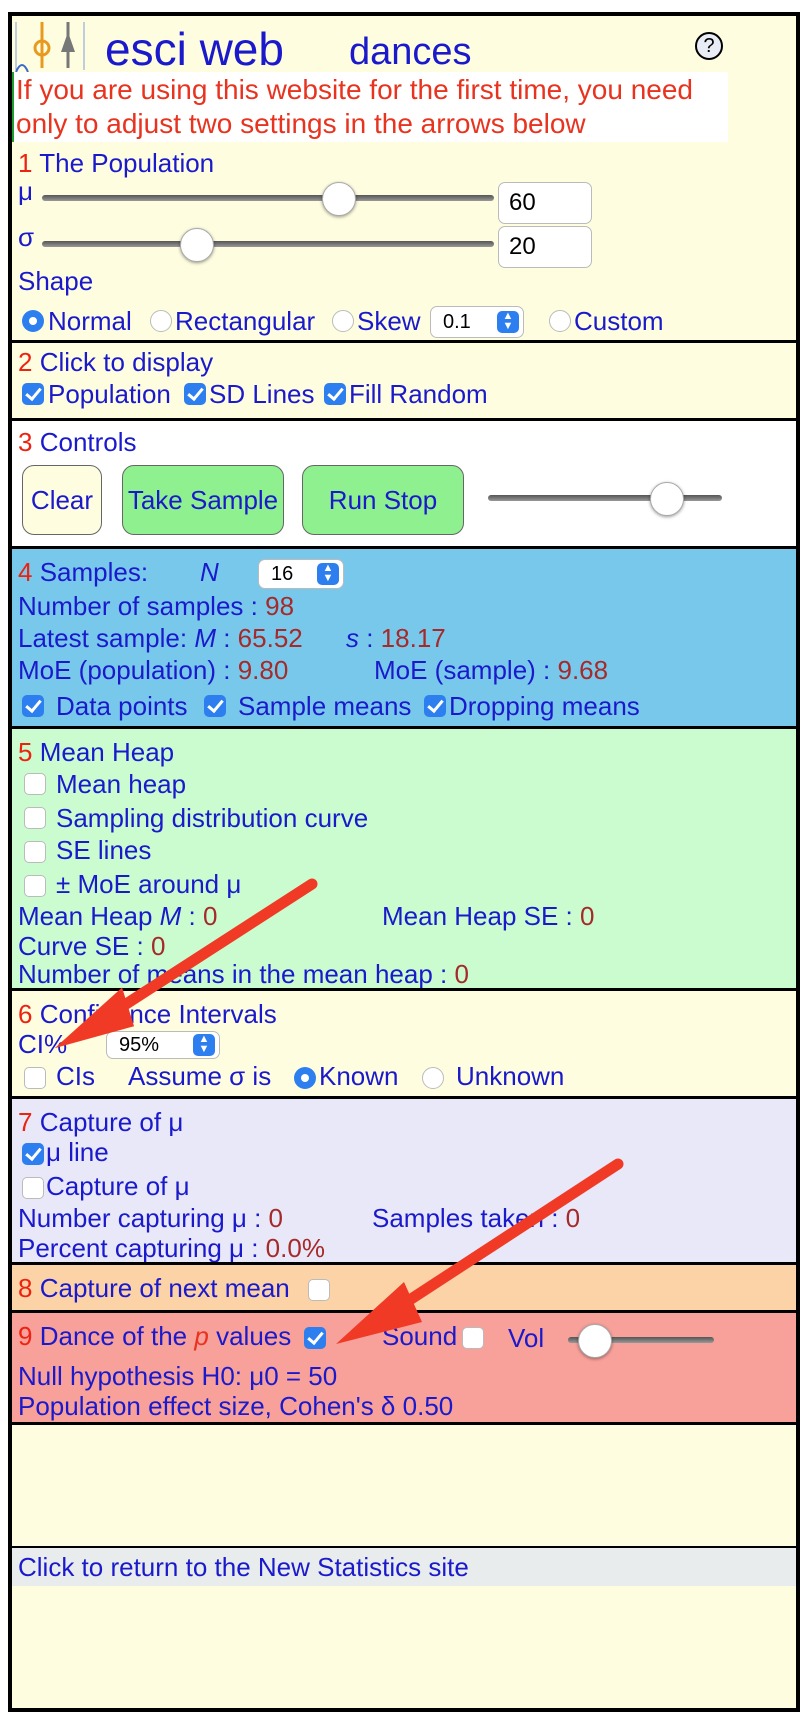 The width and height of the screenshot is (808, 1730). I want to click on moe-sample-row: MoE (sample) : 9.68, so click(491, 670).